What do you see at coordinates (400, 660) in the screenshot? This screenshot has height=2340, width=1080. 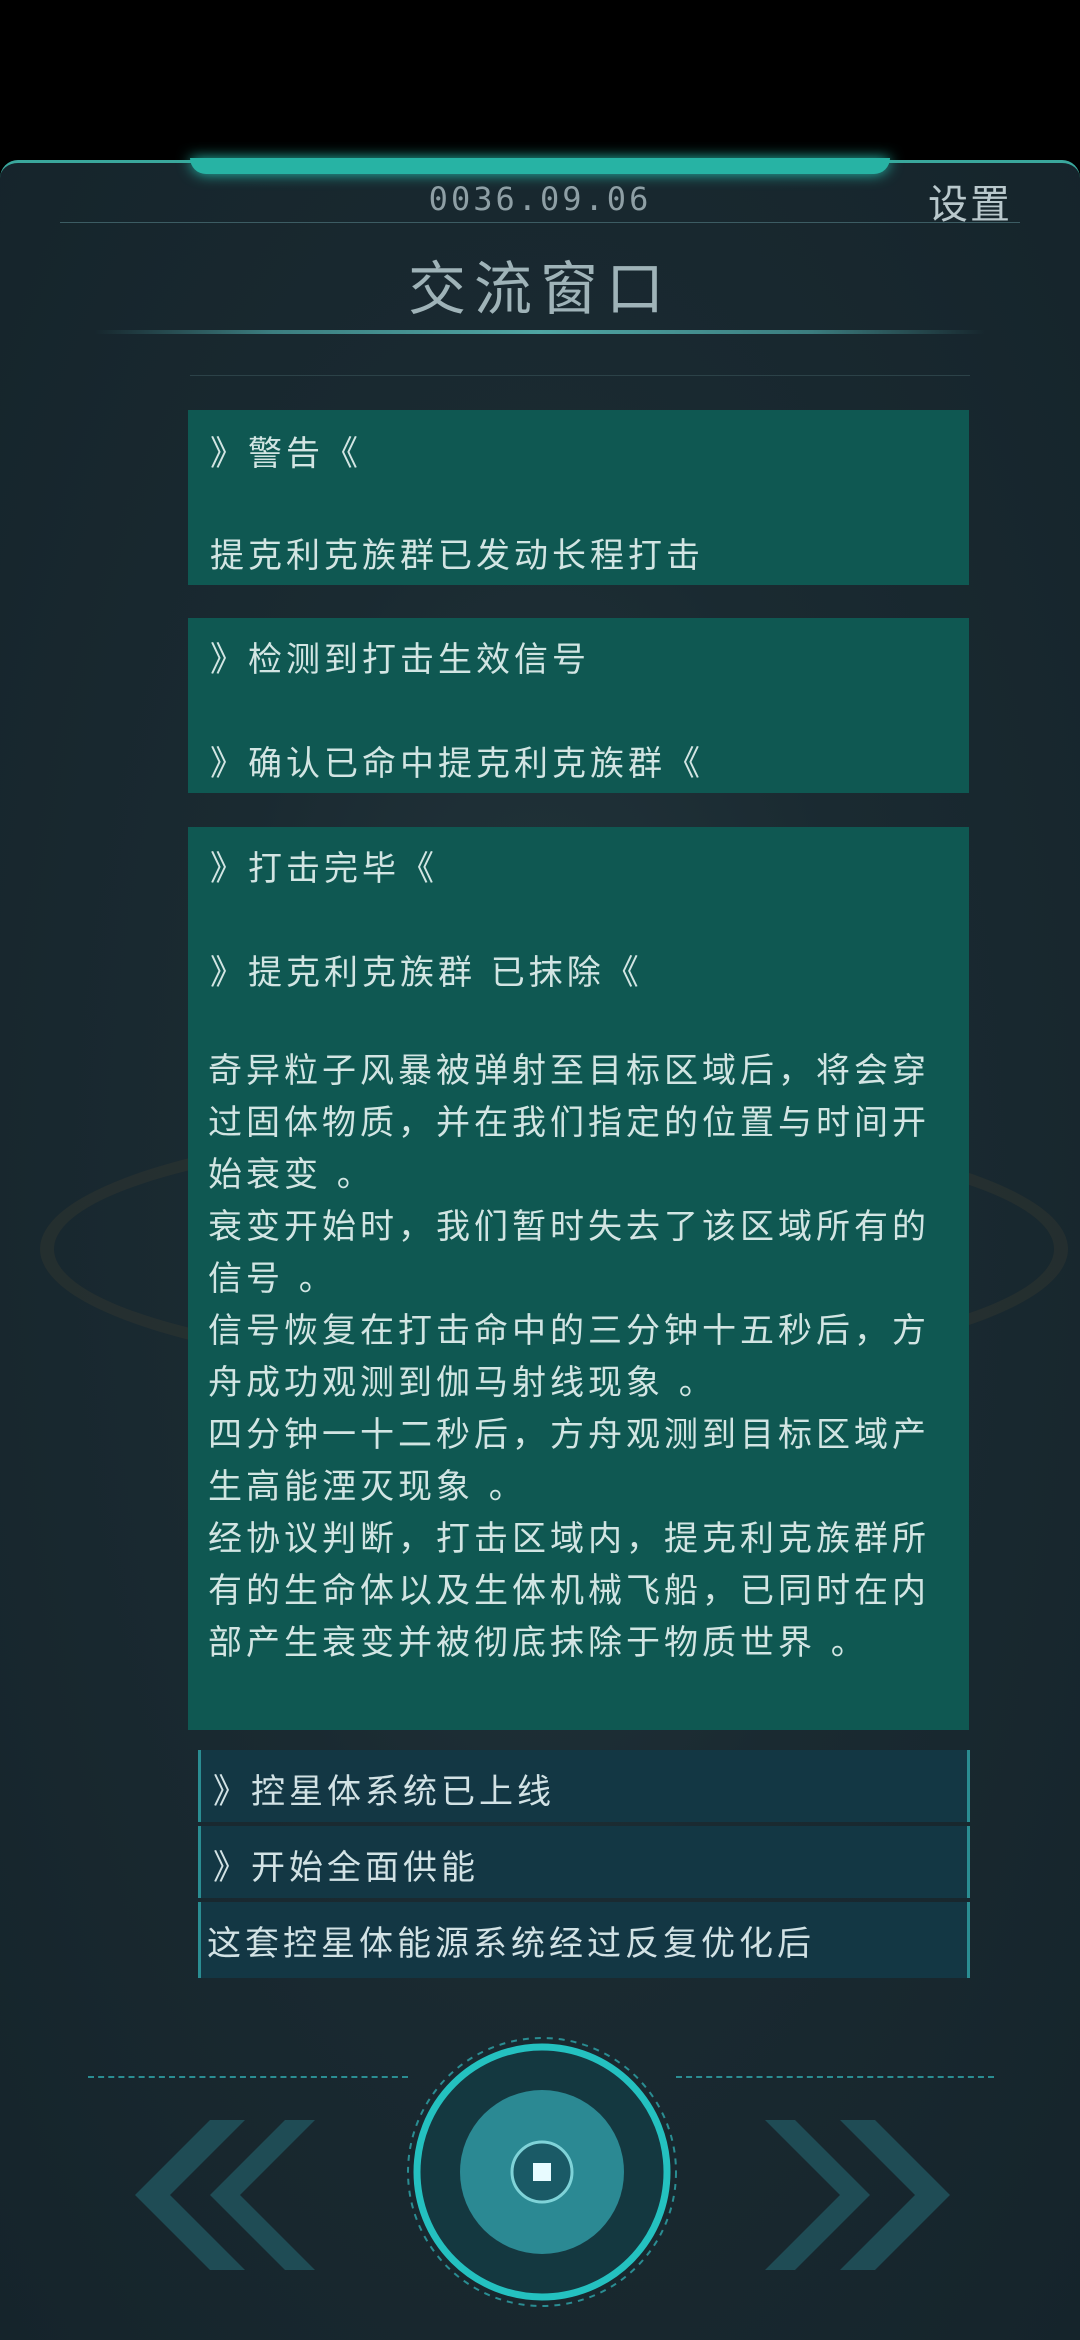 I see `card-line: 》检测到打击生效信号` at bounding box center [400, 660].